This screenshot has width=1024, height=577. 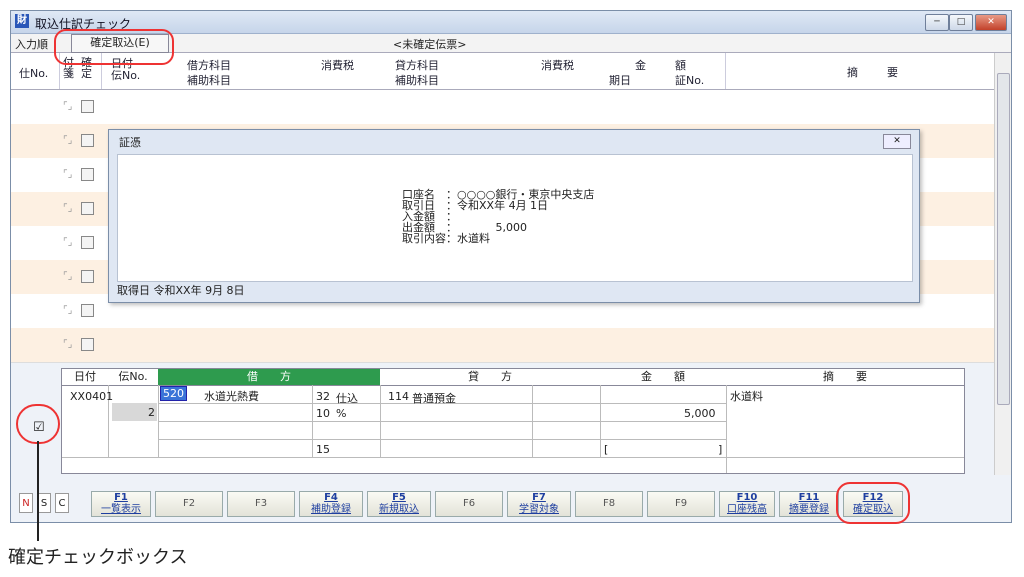 I want to click on app-icon: 財, so click(x=22, y=21).